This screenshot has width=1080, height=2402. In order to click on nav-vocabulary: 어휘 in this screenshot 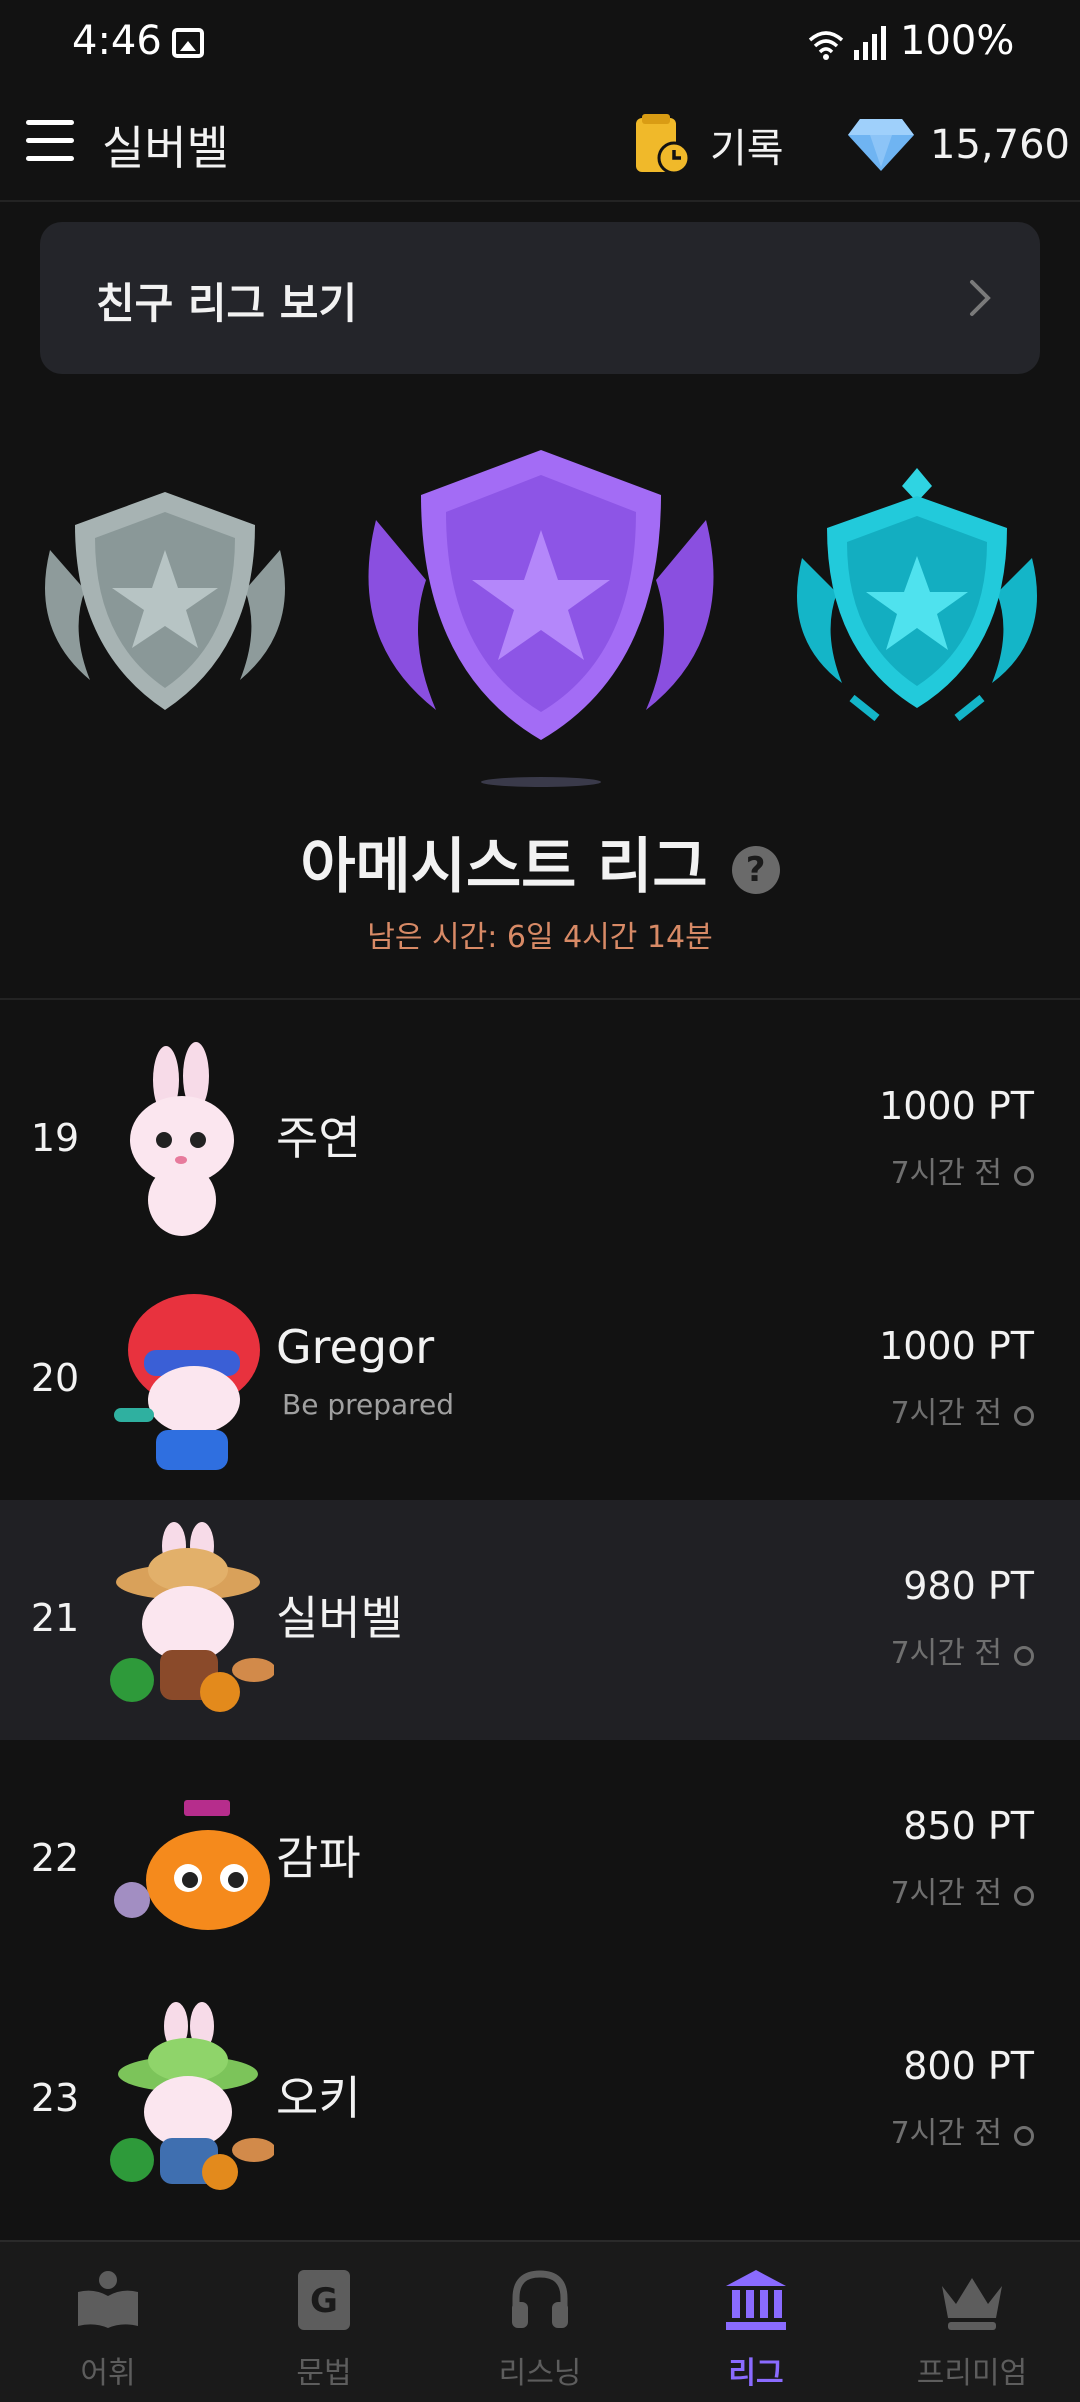, I will do `click(108, 2322)`.